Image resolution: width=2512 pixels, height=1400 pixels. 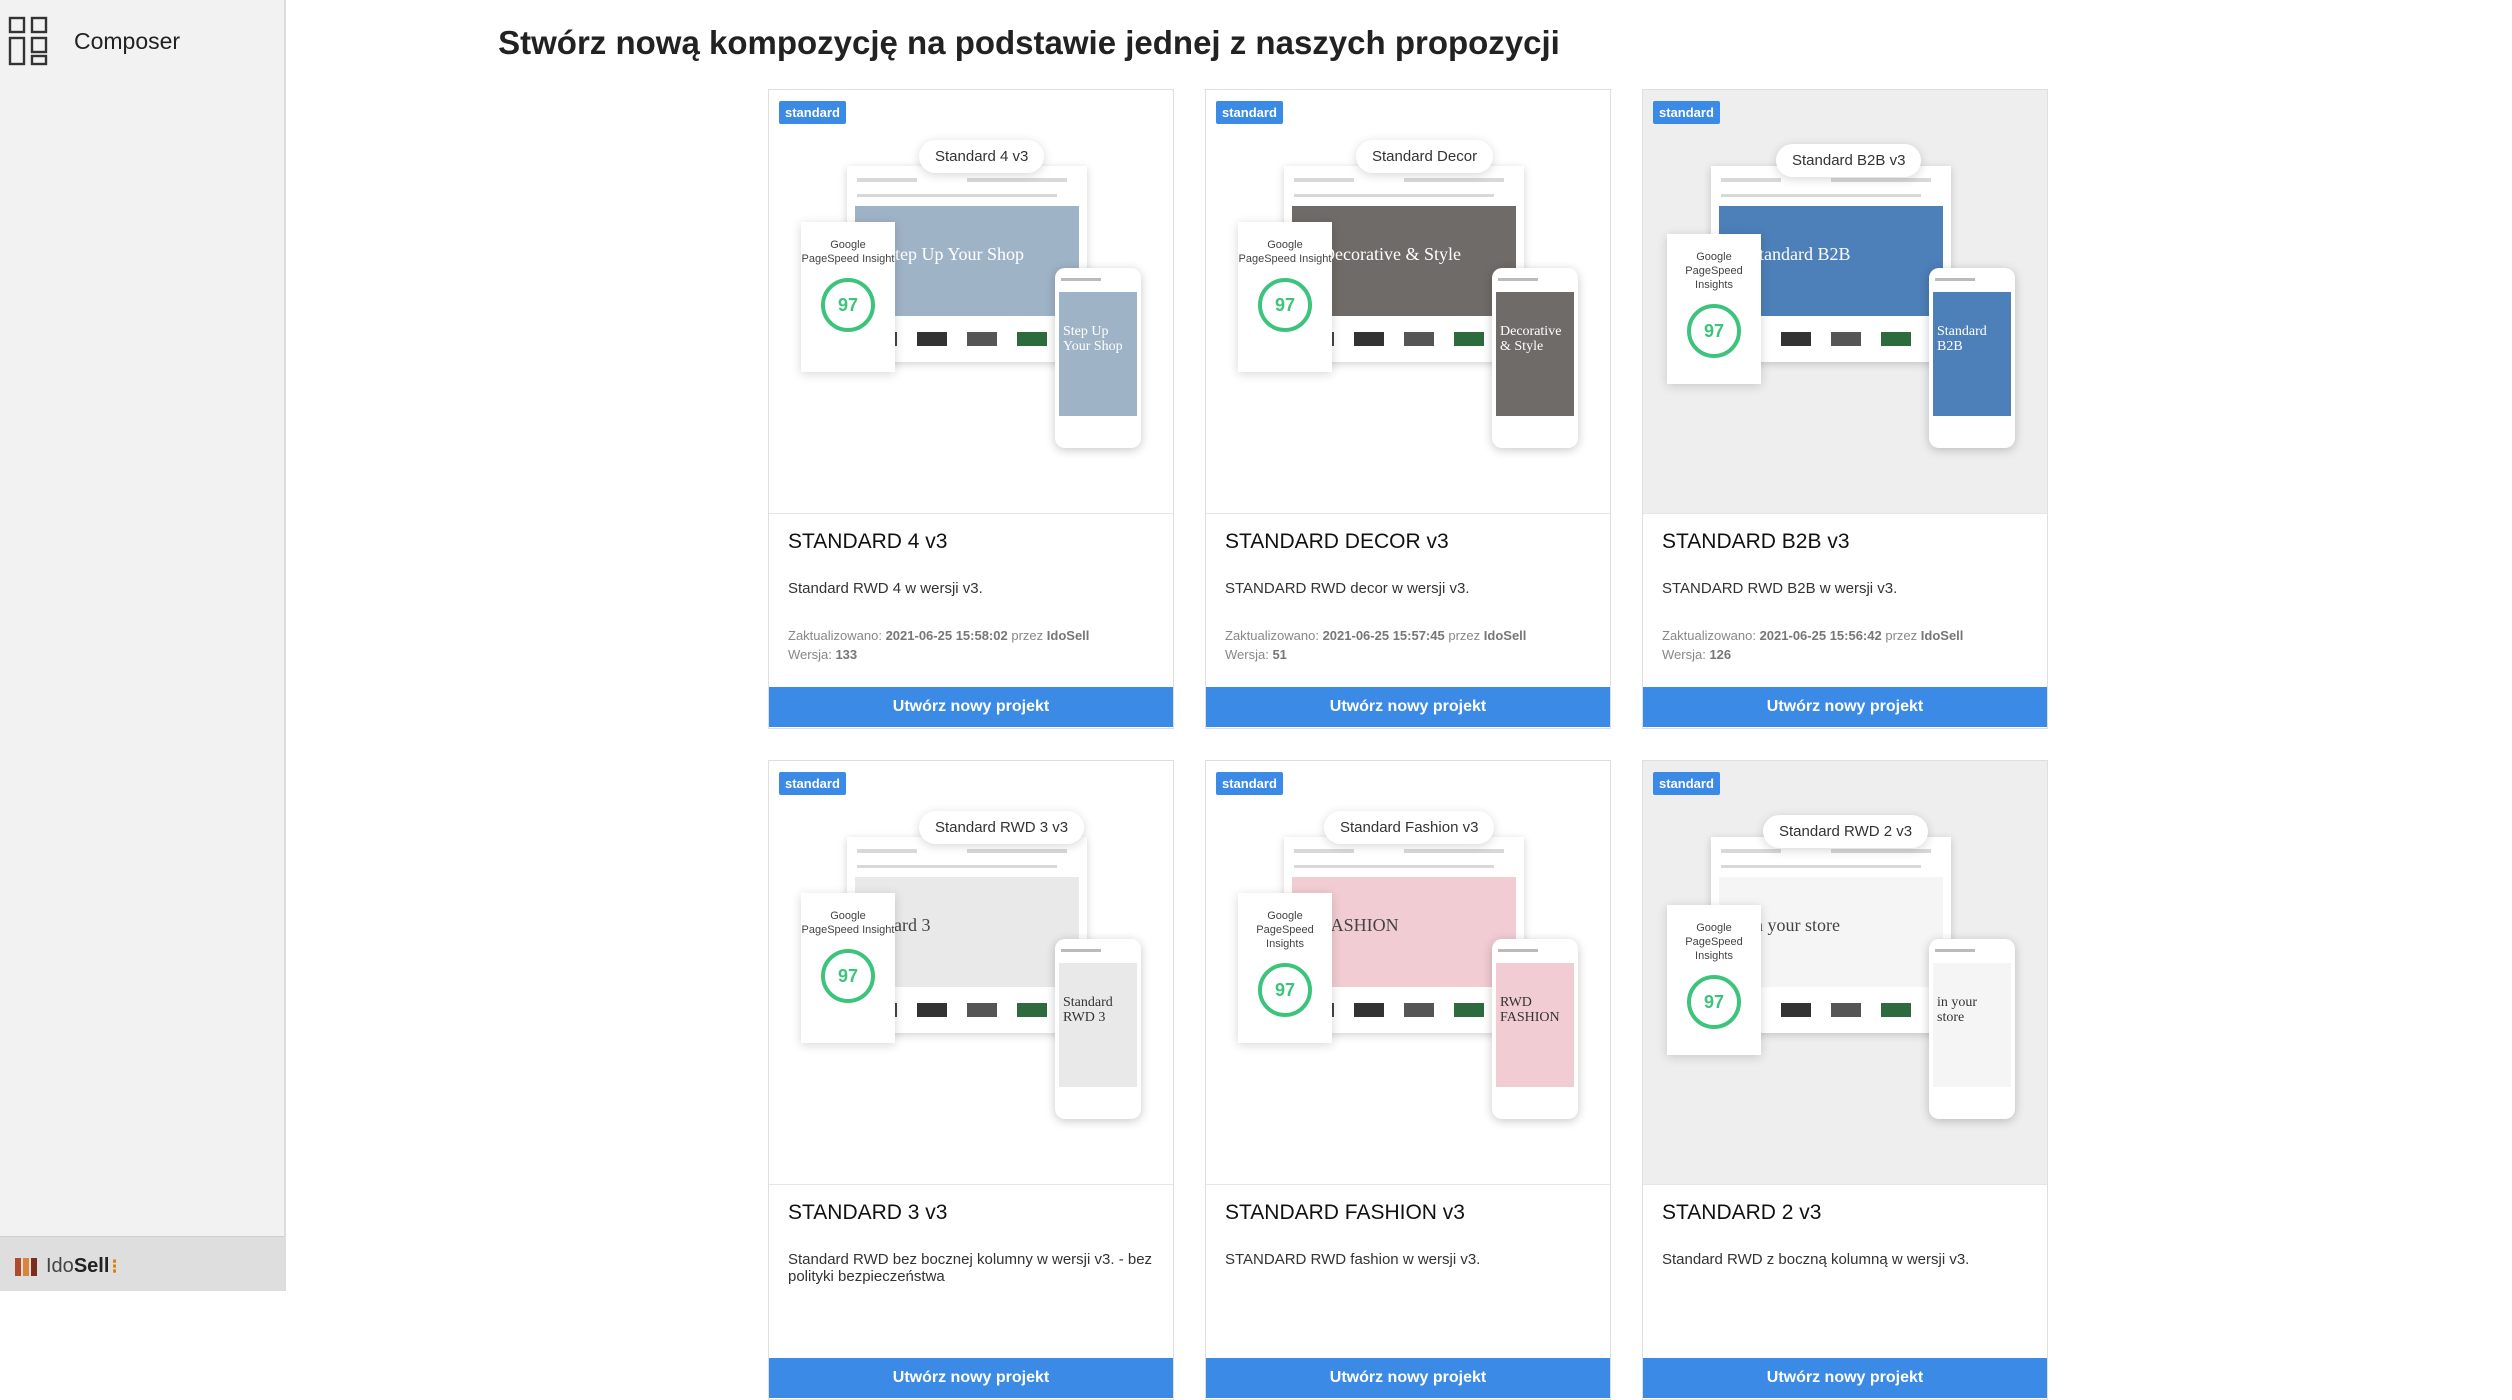 What do you see at coordinates (1972, 358) in the screenshot?
I see `mobile-mockup: Standard B2B` at bounding box center [1972, 358].